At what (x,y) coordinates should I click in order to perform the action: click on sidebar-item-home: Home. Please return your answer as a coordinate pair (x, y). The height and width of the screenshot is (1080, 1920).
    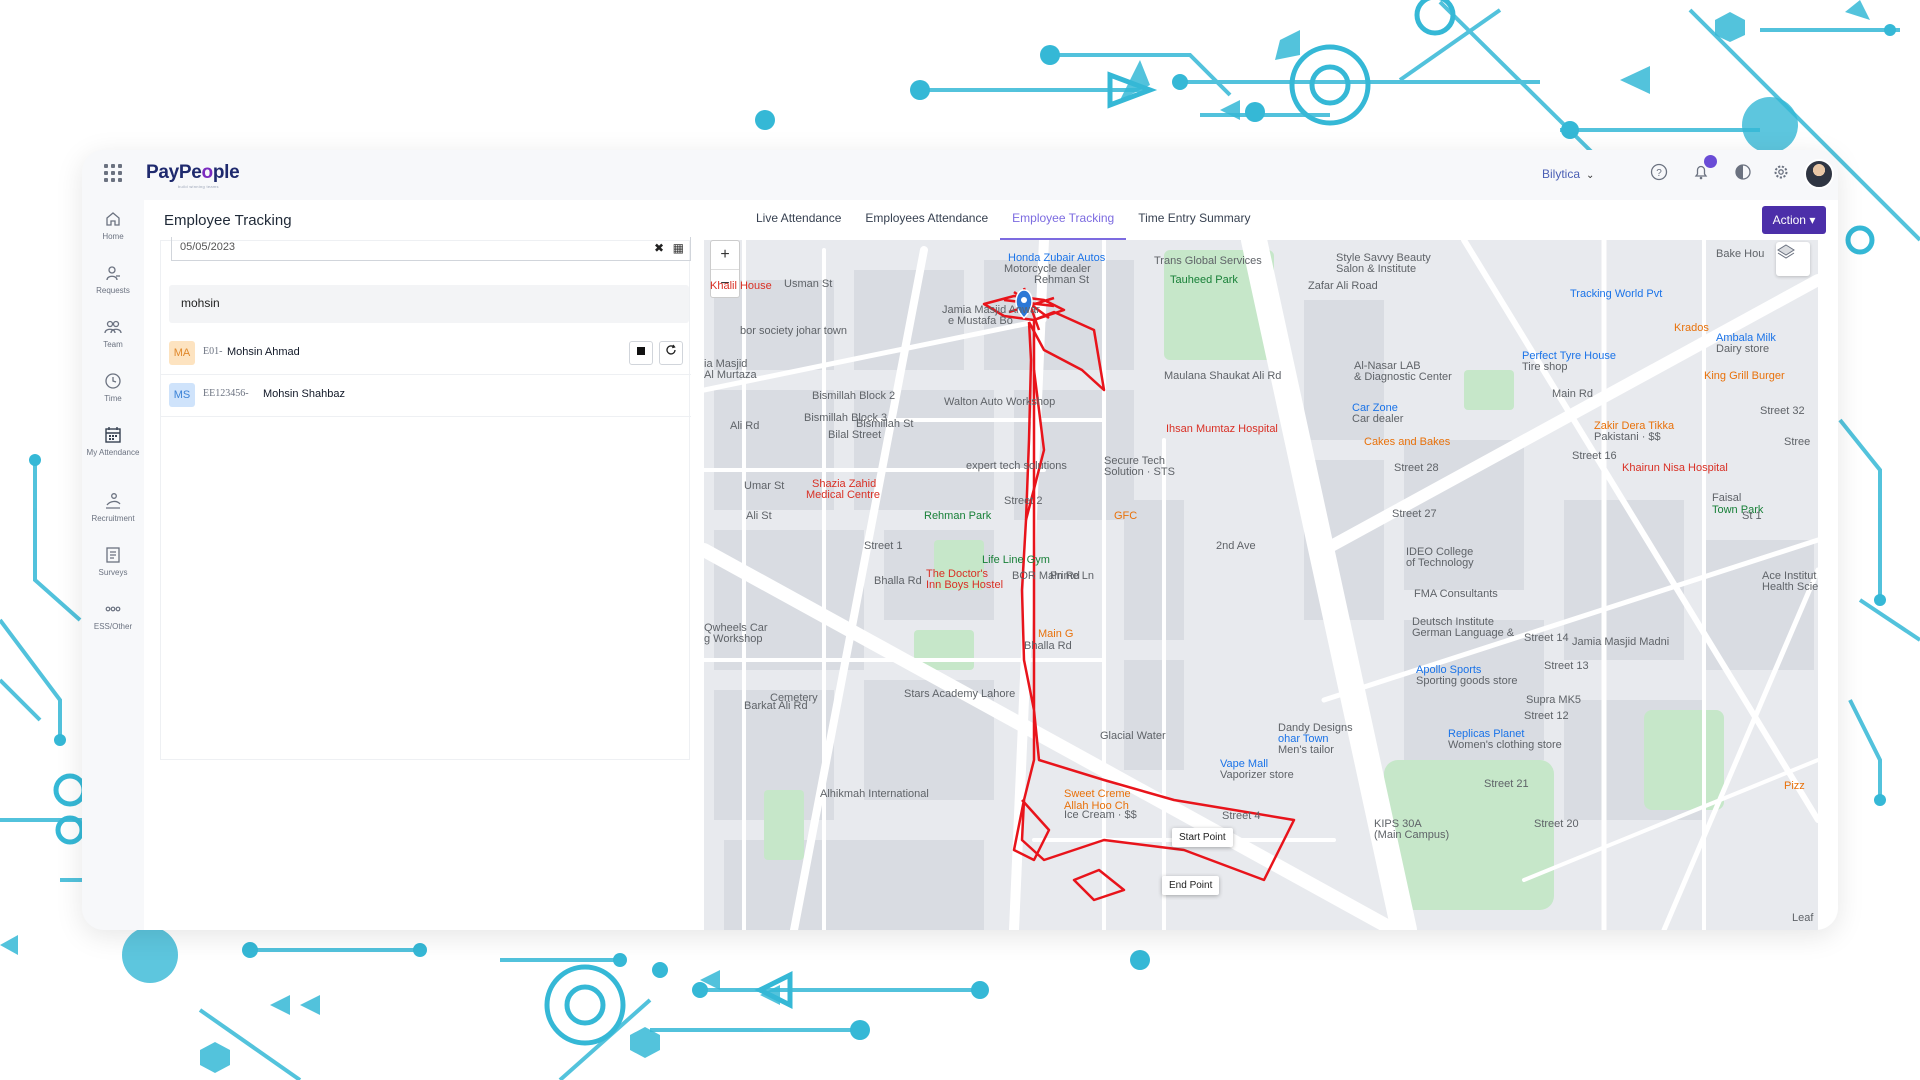
    Looking at the image, I should click on (113, 225).